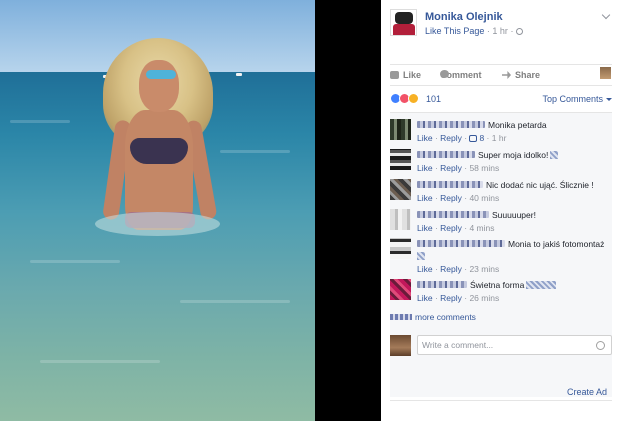  What do you see at coordinates (481, 228) in the screenshot?
I see `comment-time: 4 mins` at bounding box center [481, 228].